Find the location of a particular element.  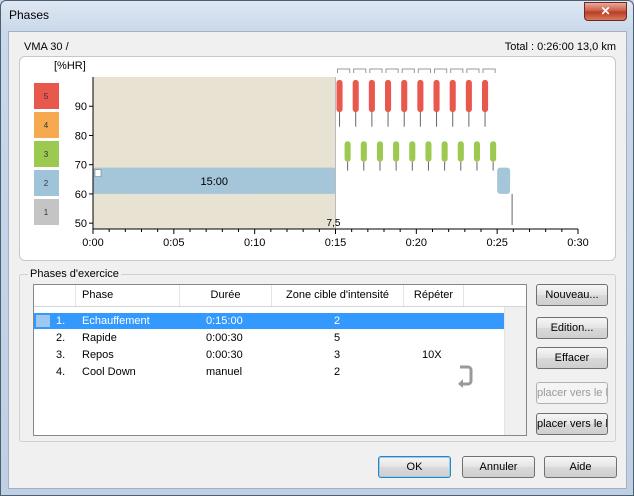

delete-button: Effacer is located at coordinates (572, 358).